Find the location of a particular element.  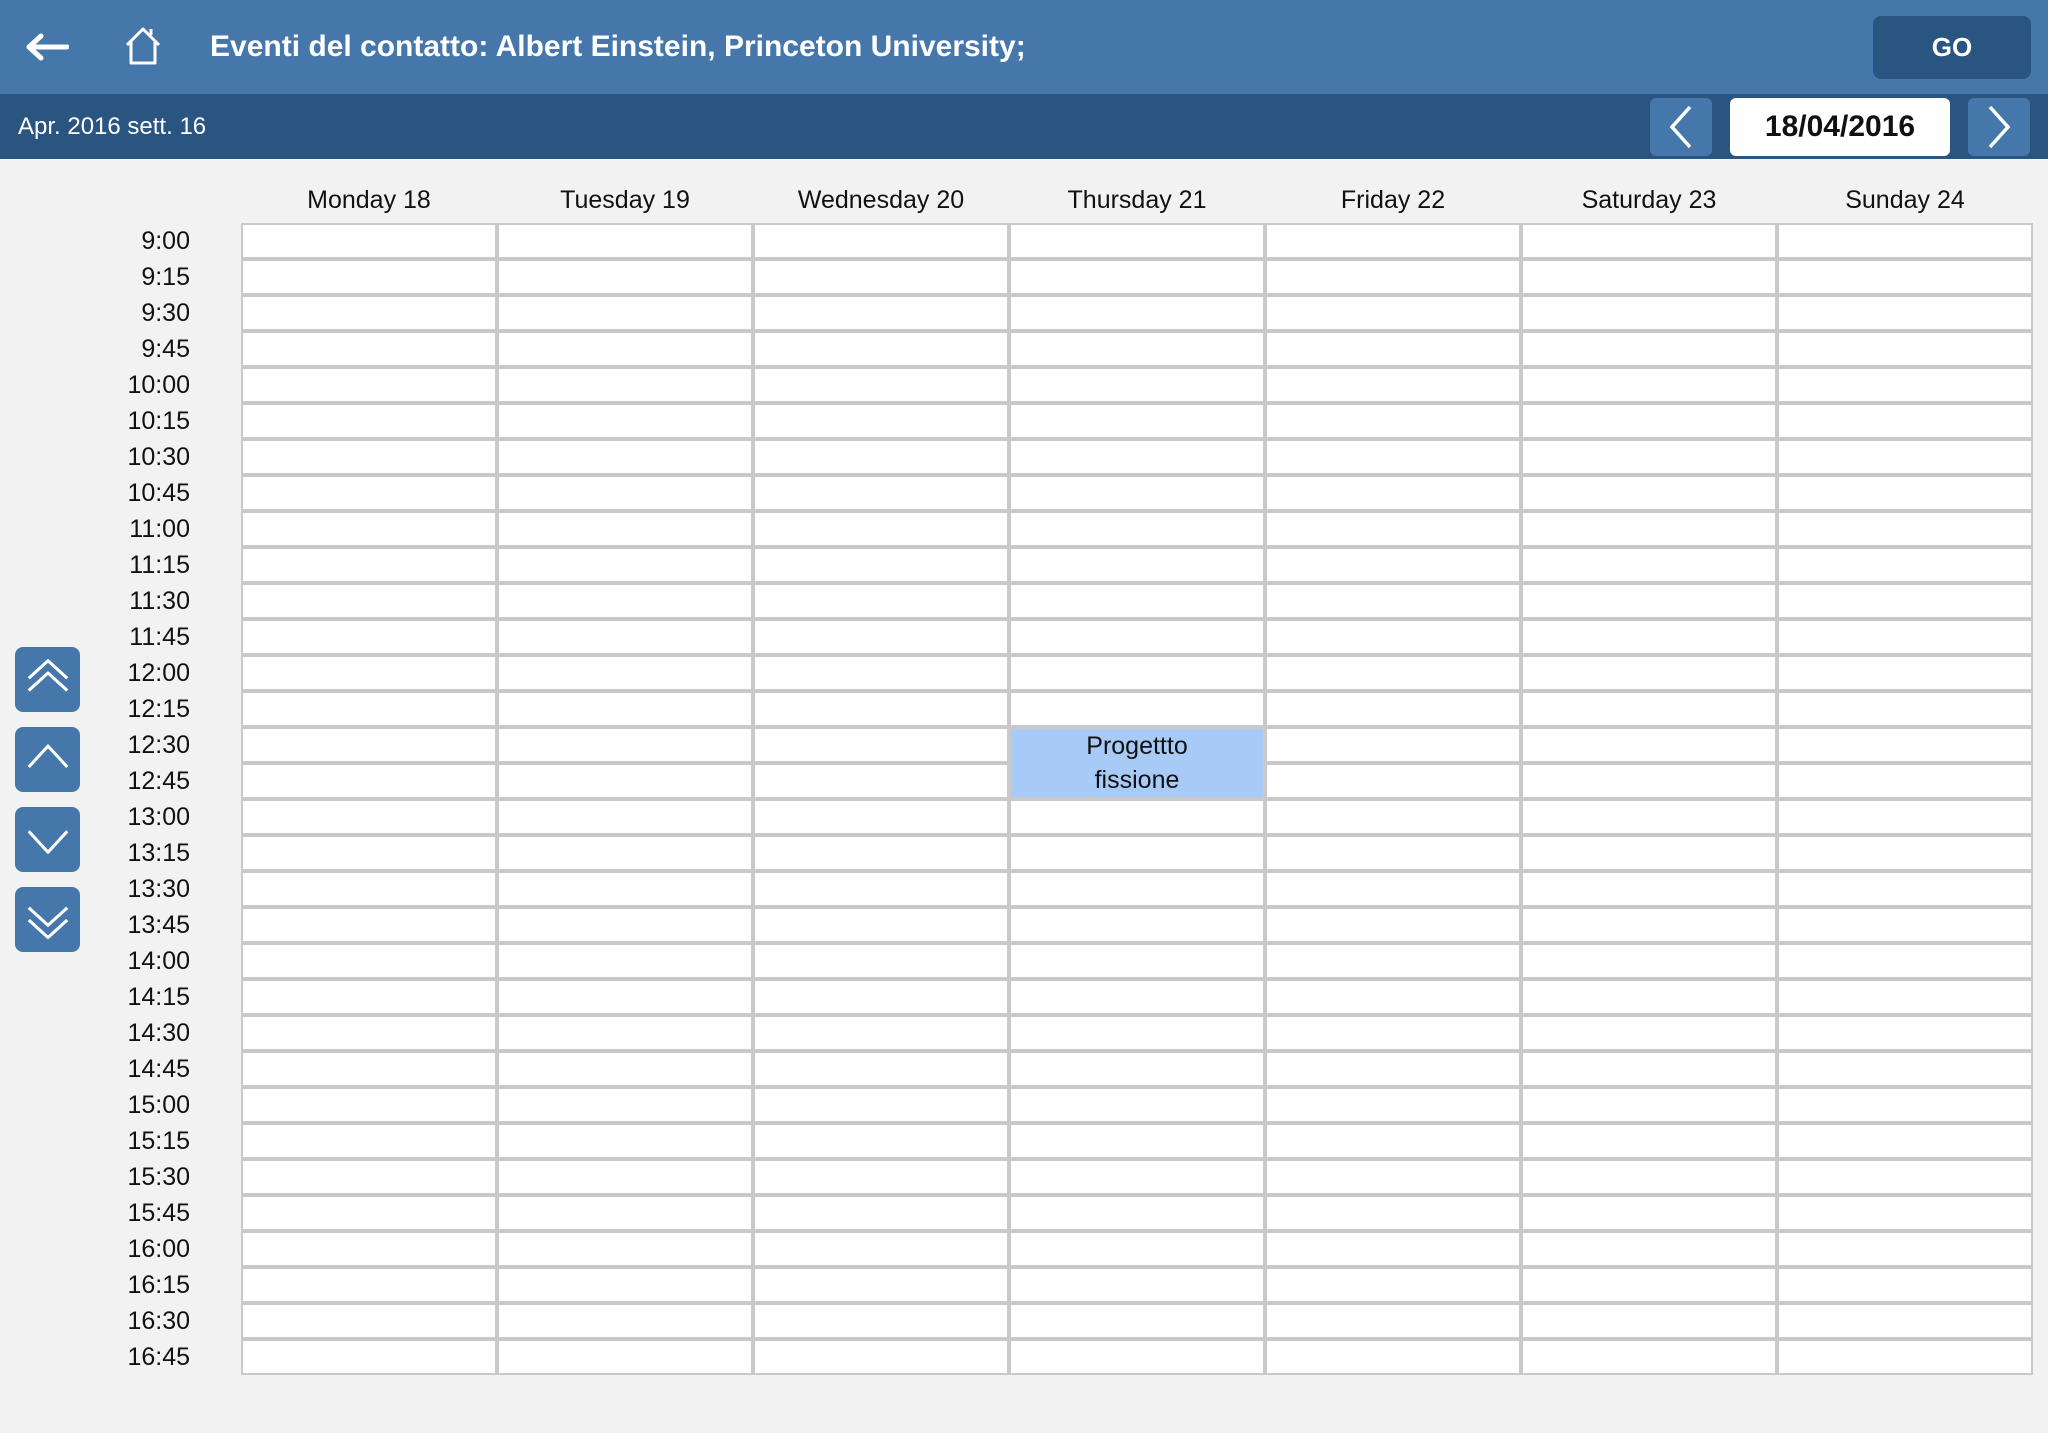

home-button is located at coordinates (143, 46).